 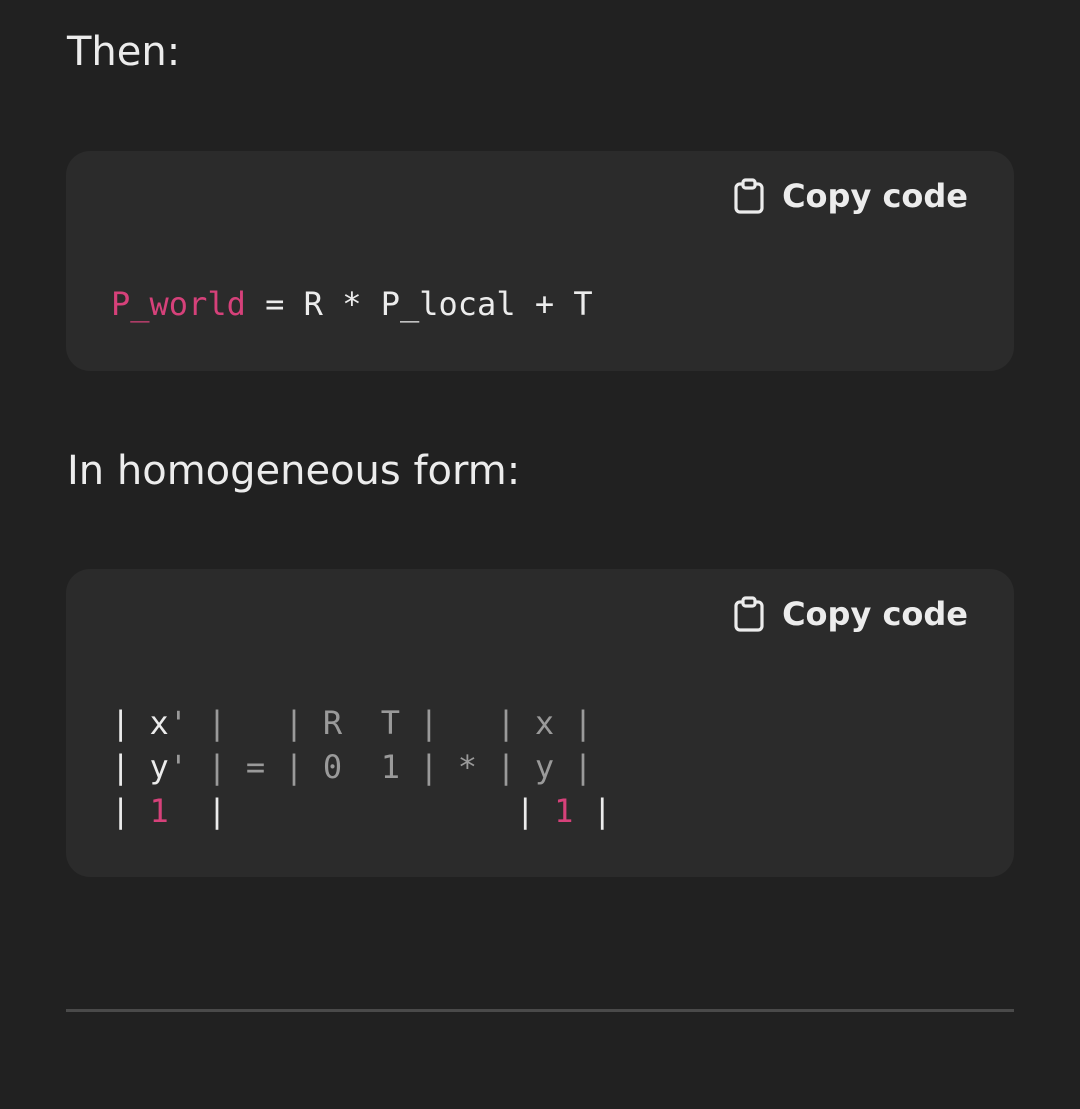 What do you see at coordinates (361, 811) in the screenshot?
I see `code-line-3-middle: | |` at bounding box center [361, 811].